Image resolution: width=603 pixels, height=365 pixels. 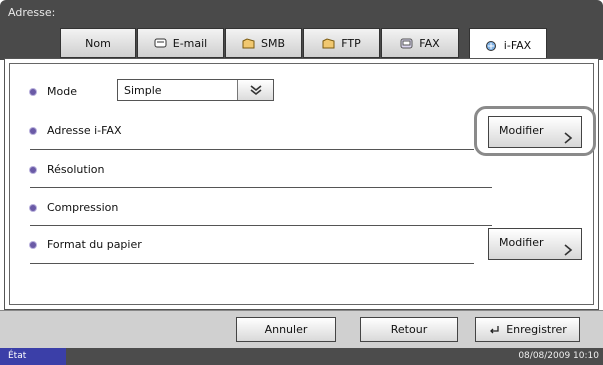 I want to click on cancel-label: Annuler, so click(x=286, y=329).